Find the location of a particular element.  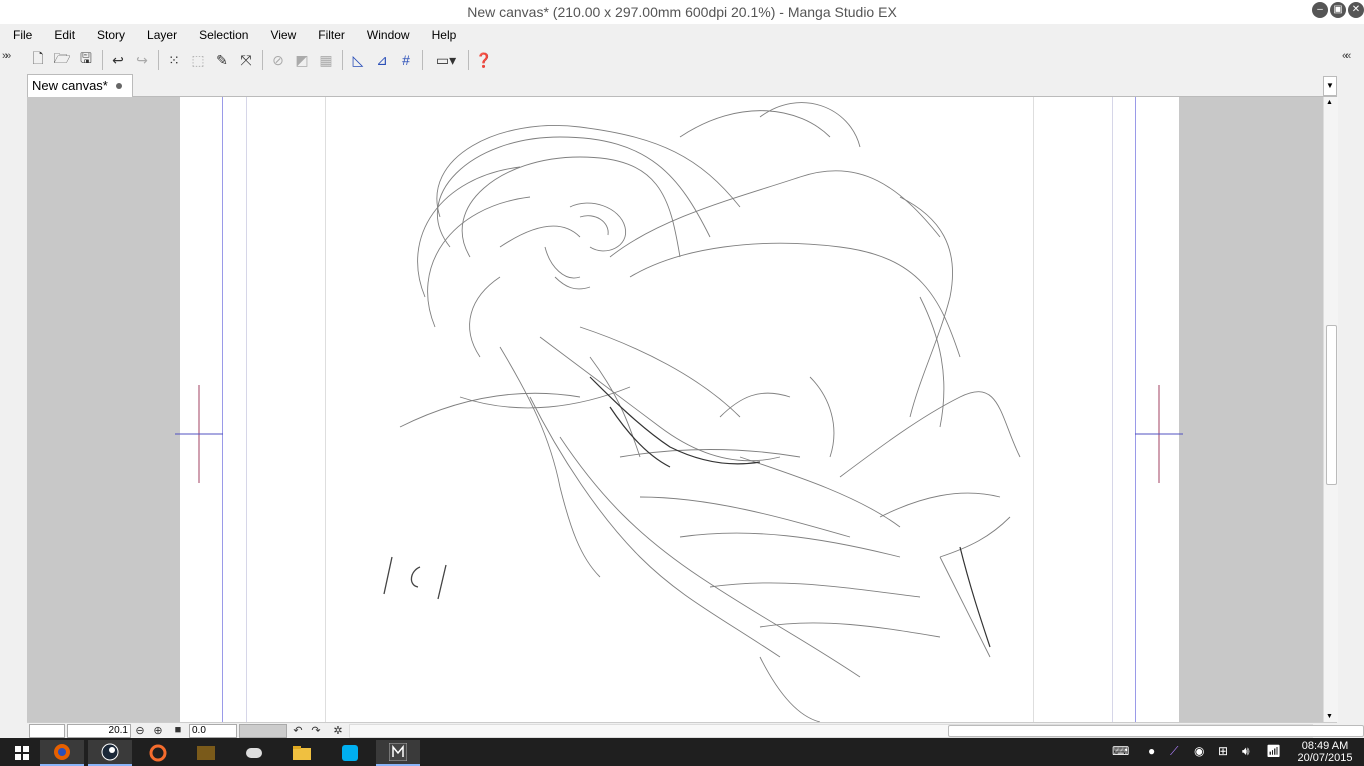

toolbar: »» 🗋 🗁 🖫 ↩ ↪ ⁙ ⬚ ✎ ⤧ ⊘ ◩ ▦ ◺ ⊿ # ▭▾ ❓ «« is located at coordinates (682, 60).